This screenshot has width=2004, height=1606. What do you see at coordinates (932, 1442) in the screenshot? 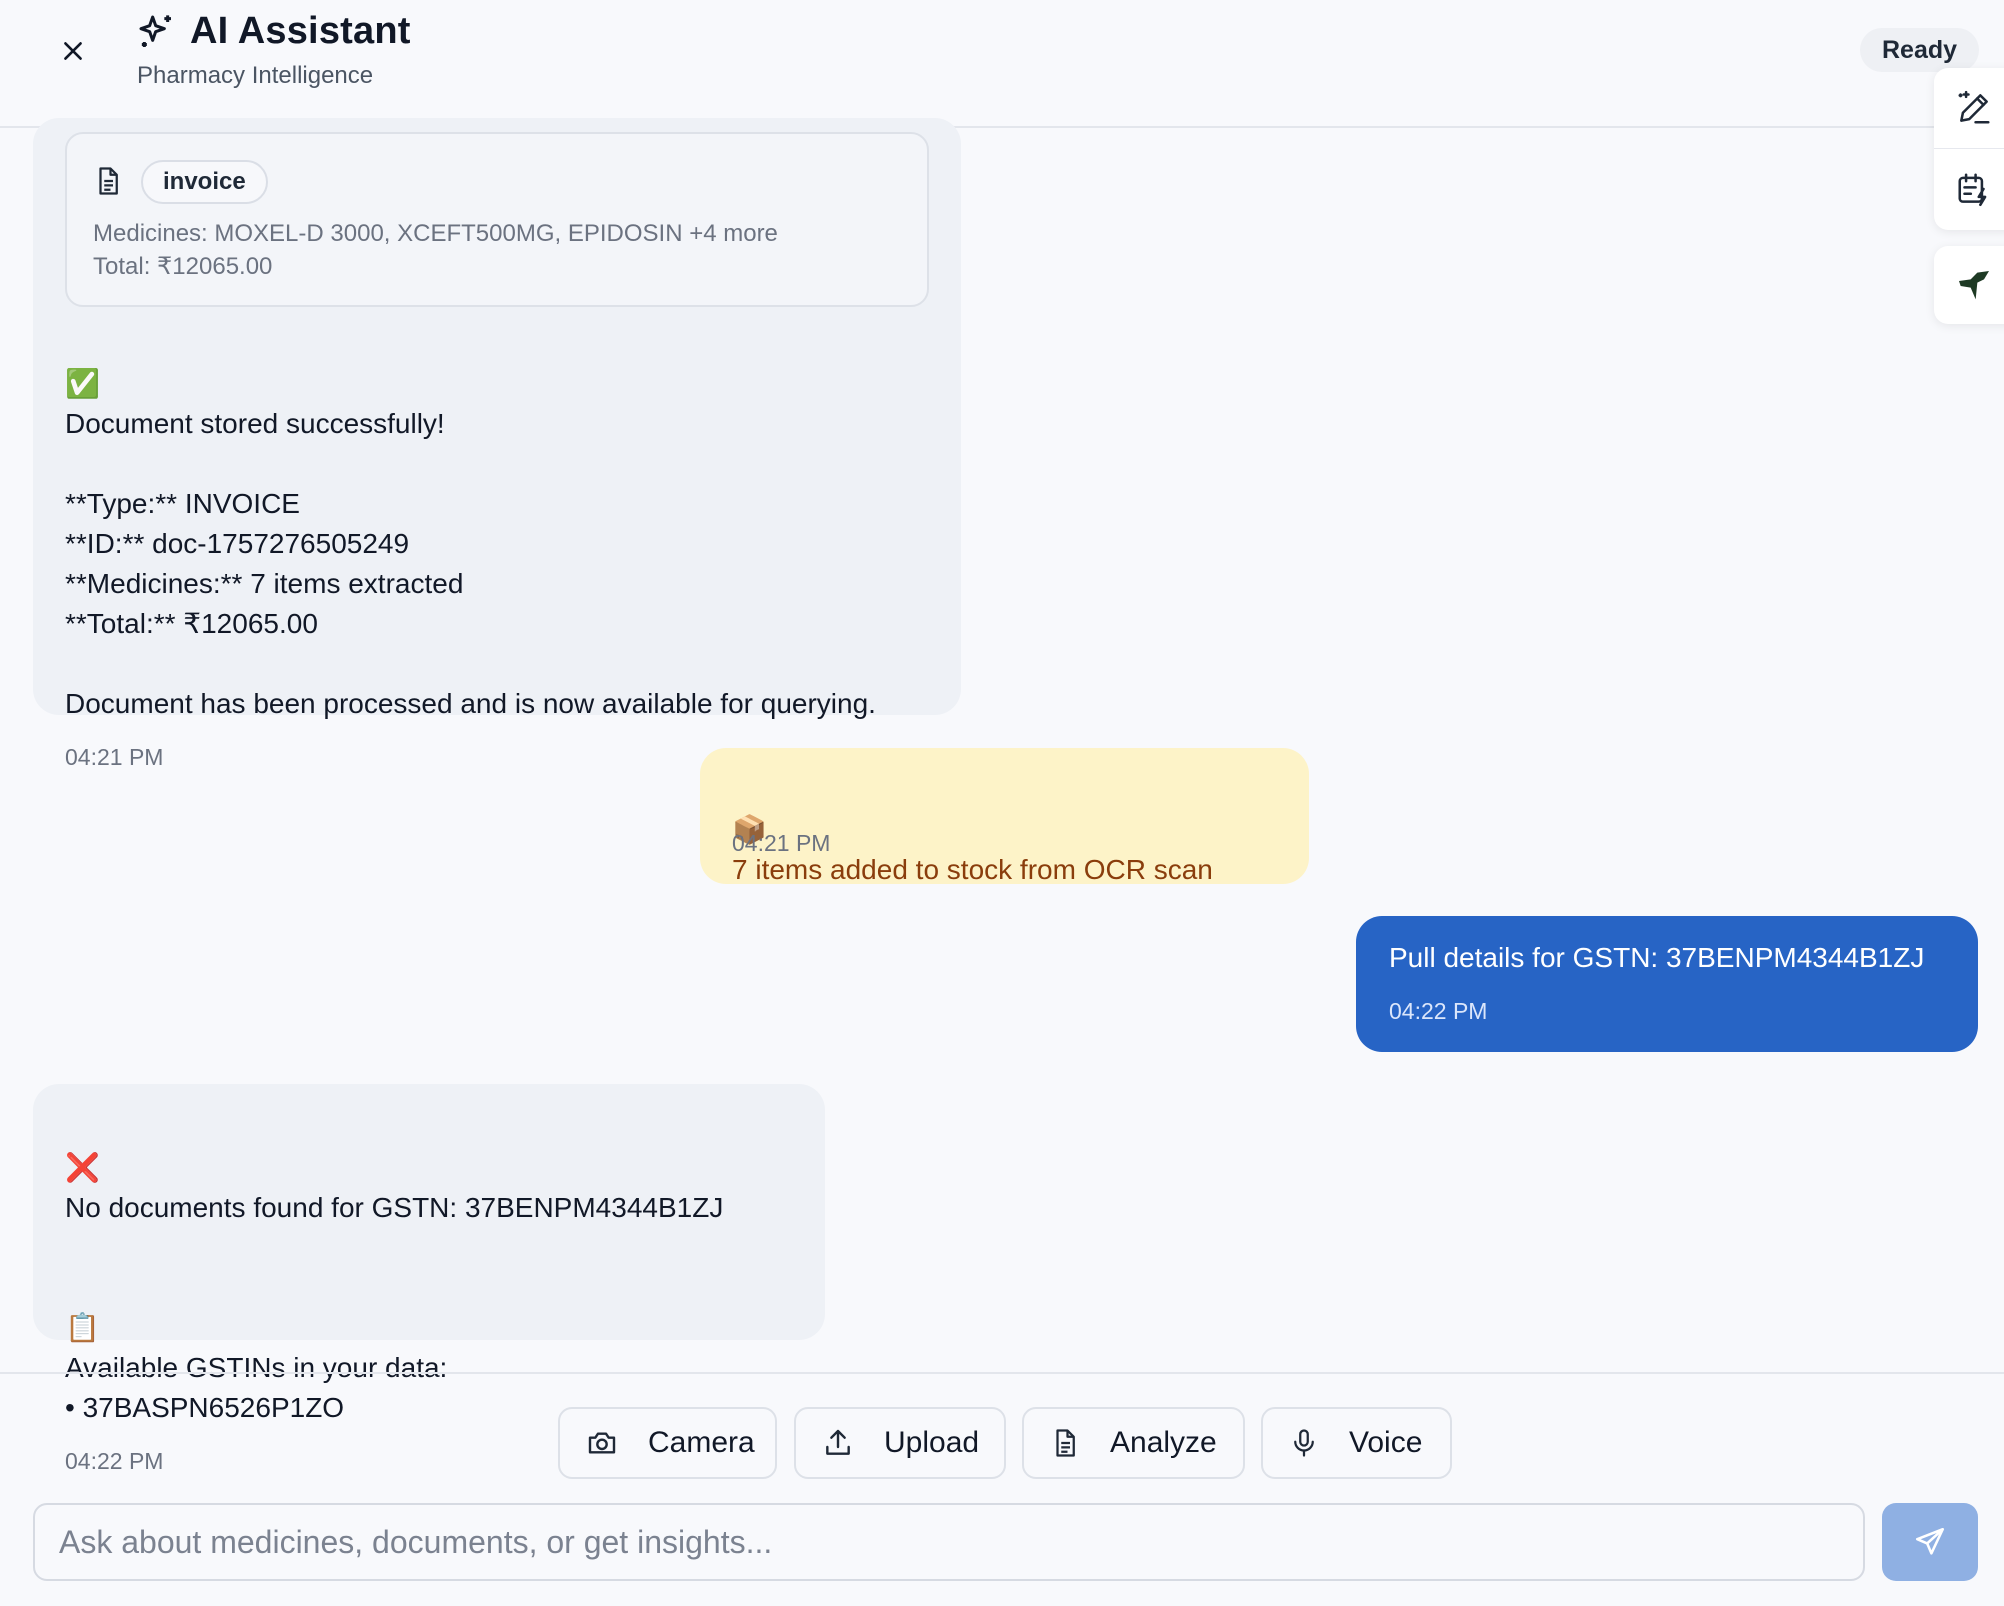
I see `upload-label: Upload` at bounding box center [932, 1442].